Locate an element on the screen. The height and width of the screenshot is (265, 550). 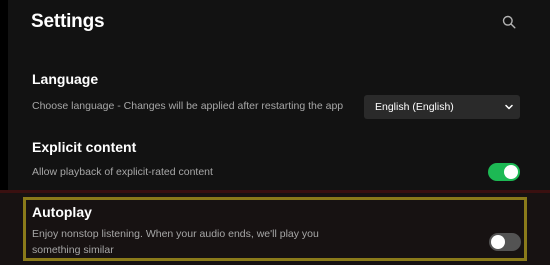
highlight-top-edge is located at coordinates (275, 191).